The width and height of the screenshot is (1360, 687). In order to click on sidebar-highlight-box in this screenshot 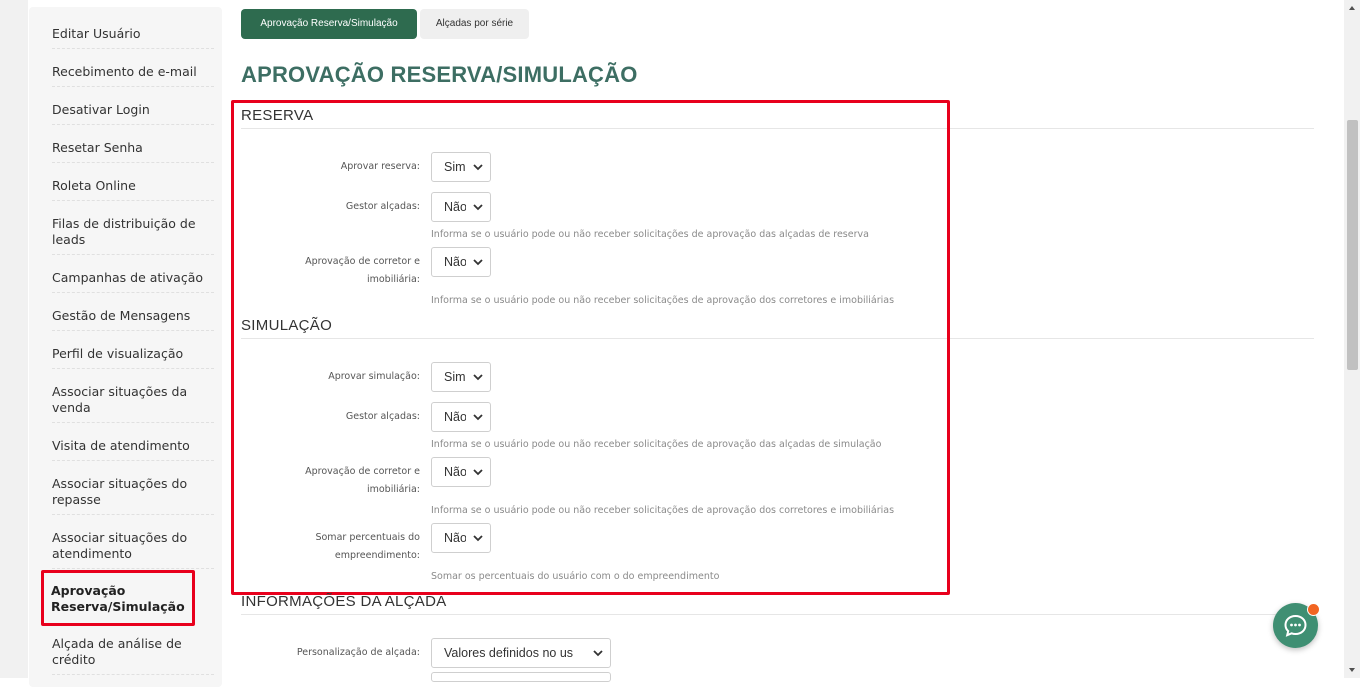, I will do `click(118, 598)`.